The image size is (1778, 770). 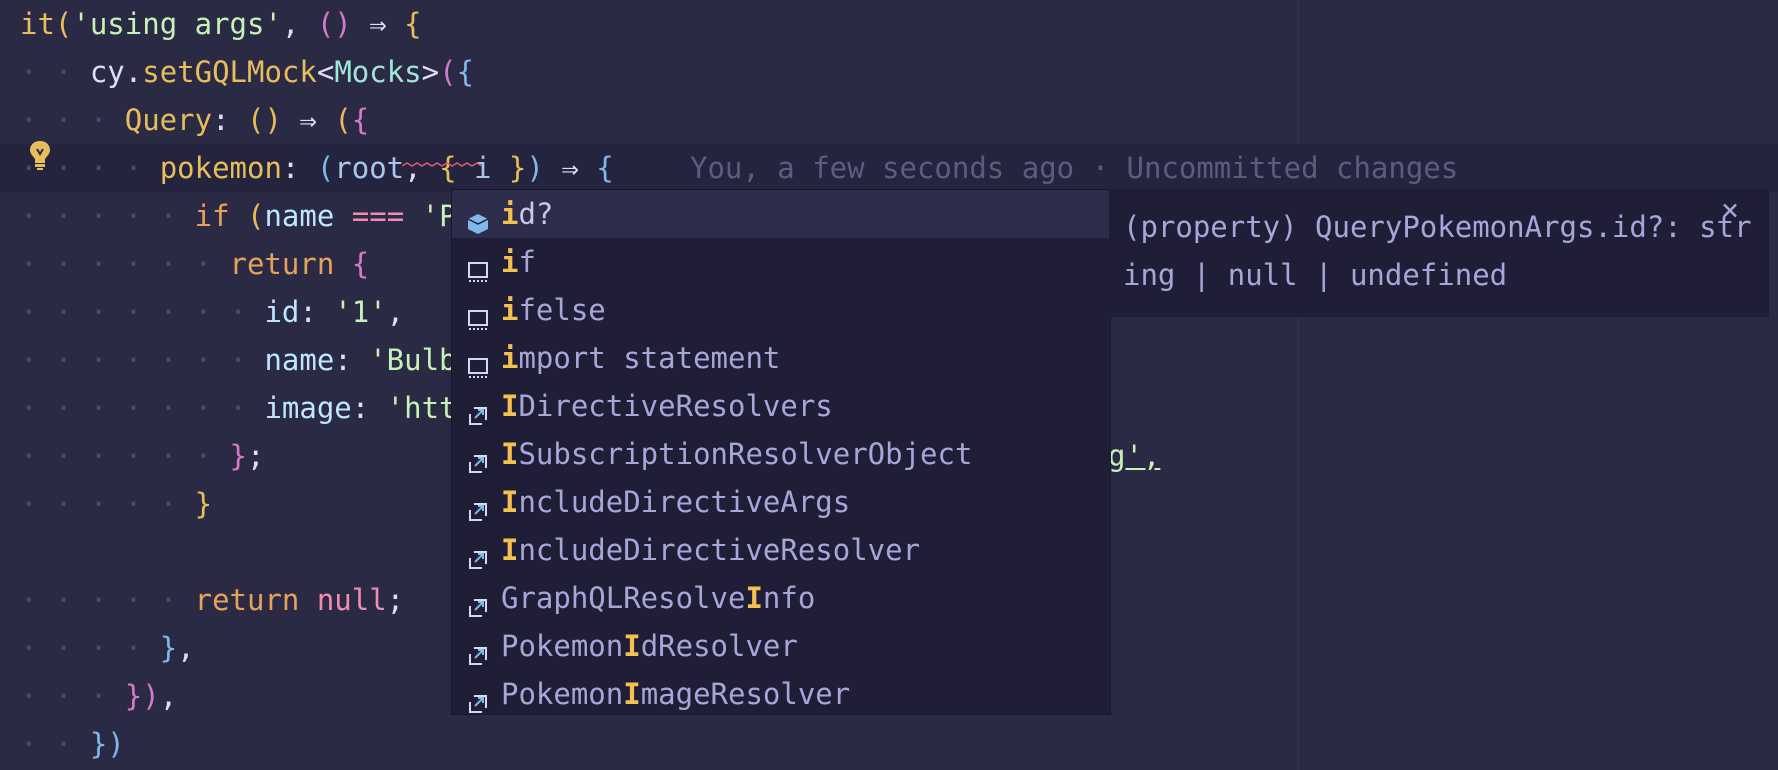 I want to click on code-text: · · · · · · return {, so click(x=194, y=264).